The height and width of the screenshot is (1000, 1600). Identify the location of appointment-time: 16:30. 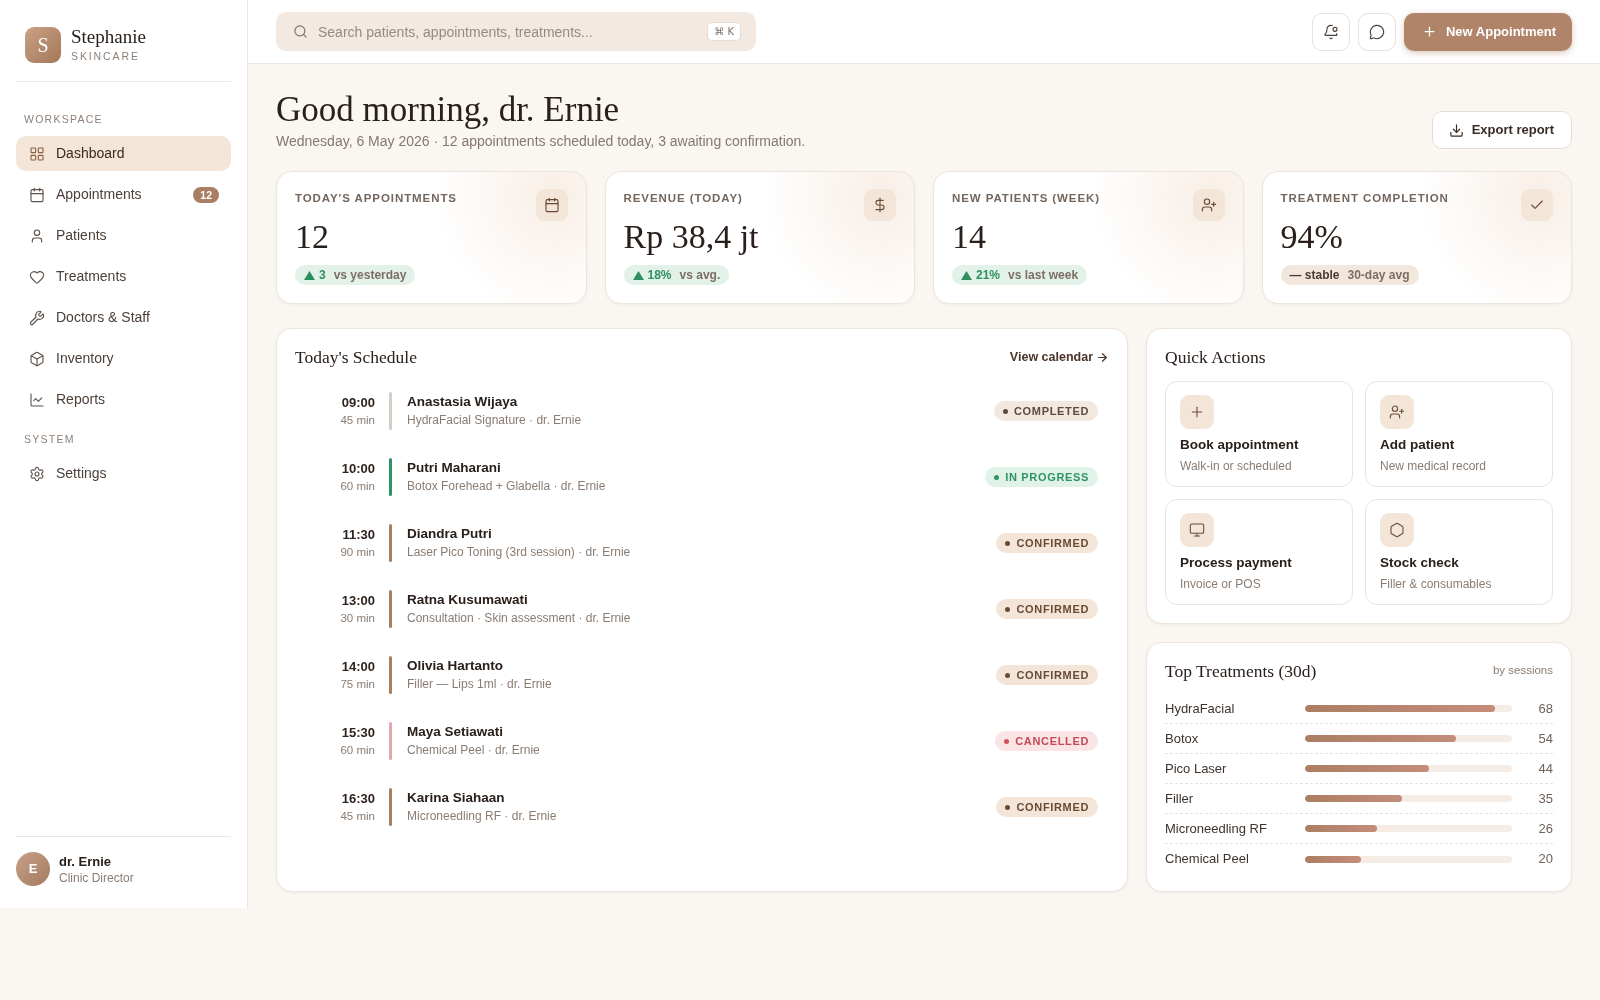
(358, 799).